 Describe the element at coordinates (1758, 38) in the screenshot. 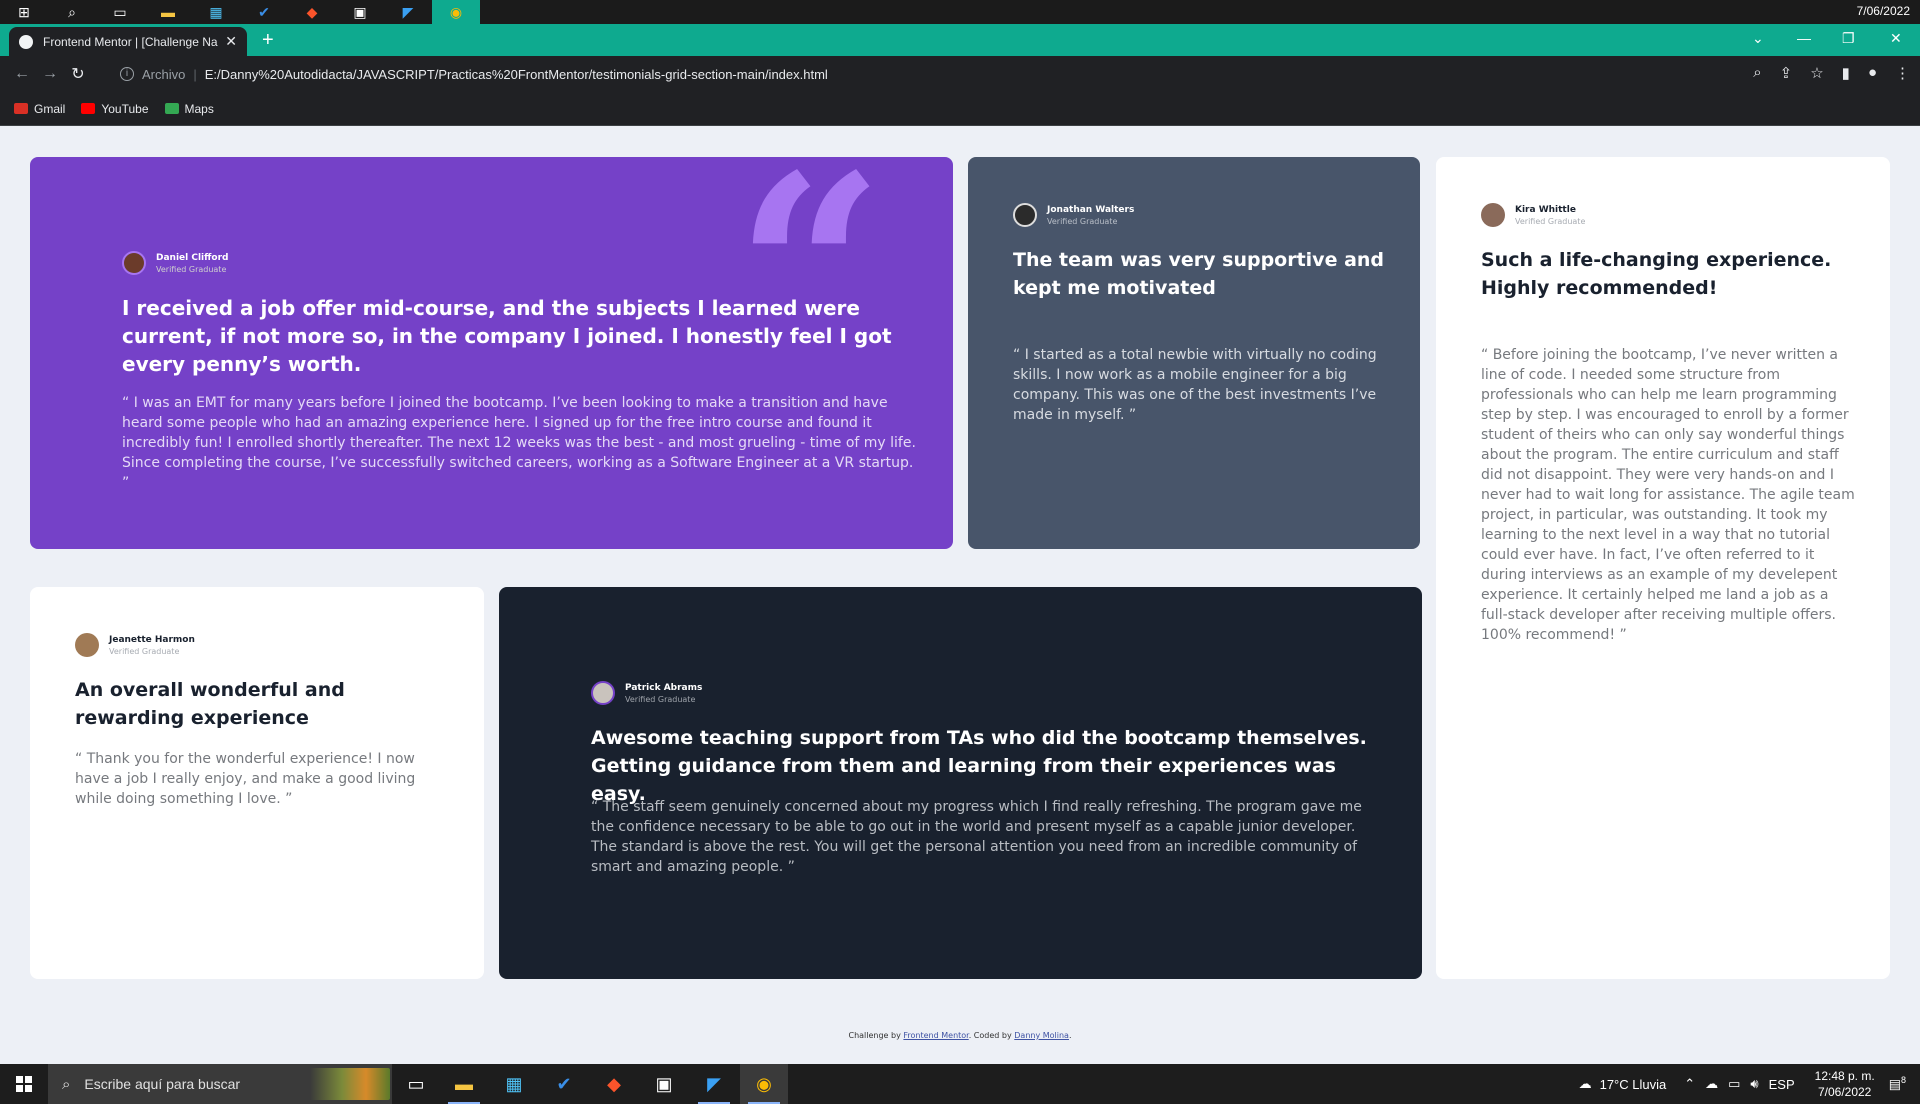

I see `tab-search-icon: ⌄` at that location.